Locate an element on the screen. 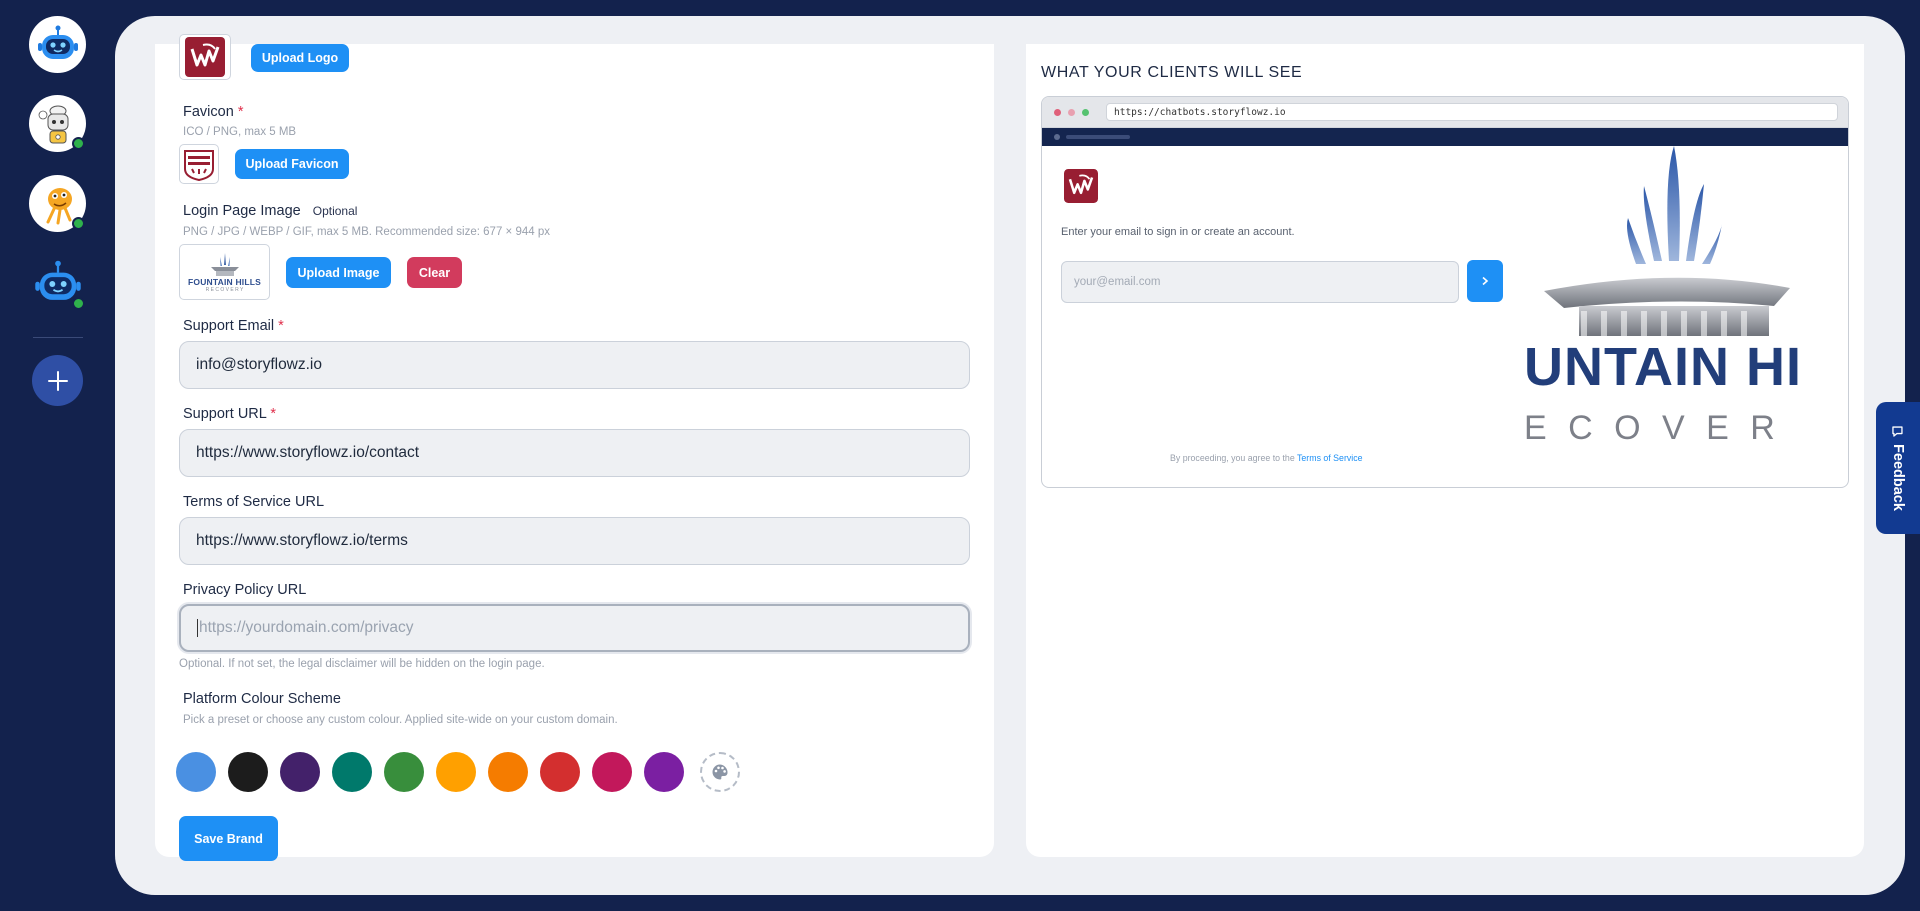 The image size is (1920, 911). support-url-value: https://www.storyflowz.io/contact is located at coordinates (308, 452).